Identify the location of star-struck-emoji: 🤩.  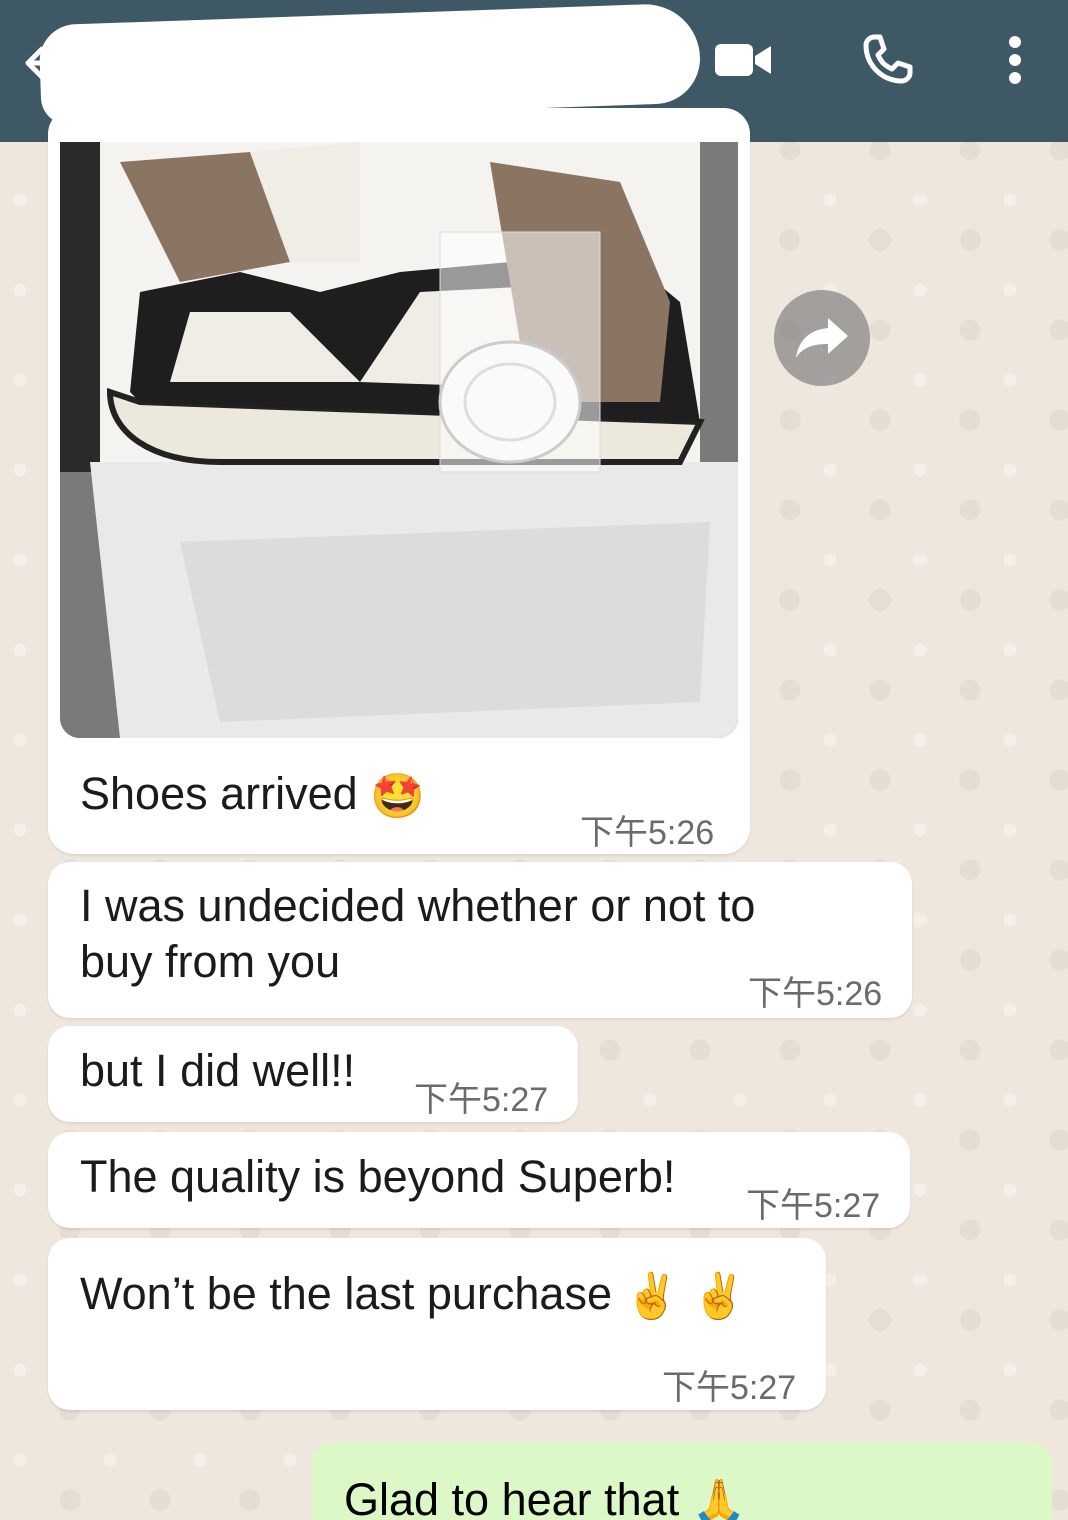
(397, 797).